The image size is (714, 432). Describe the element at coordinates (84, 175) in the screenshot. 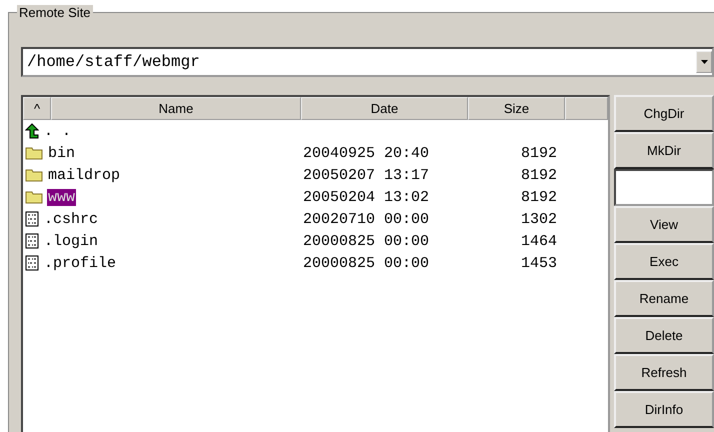

I see `file-name: maildrop` at that location.